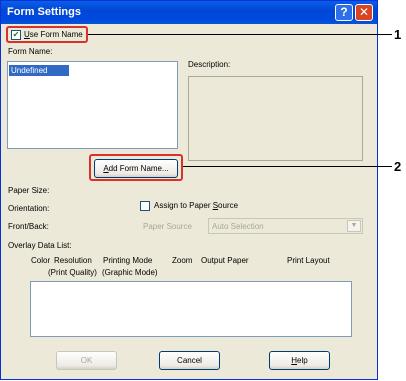  What do you see at coordinates (398, 166) in the screenshot?
I see `callout-number-2: 2` at bounding box center [398, 166].